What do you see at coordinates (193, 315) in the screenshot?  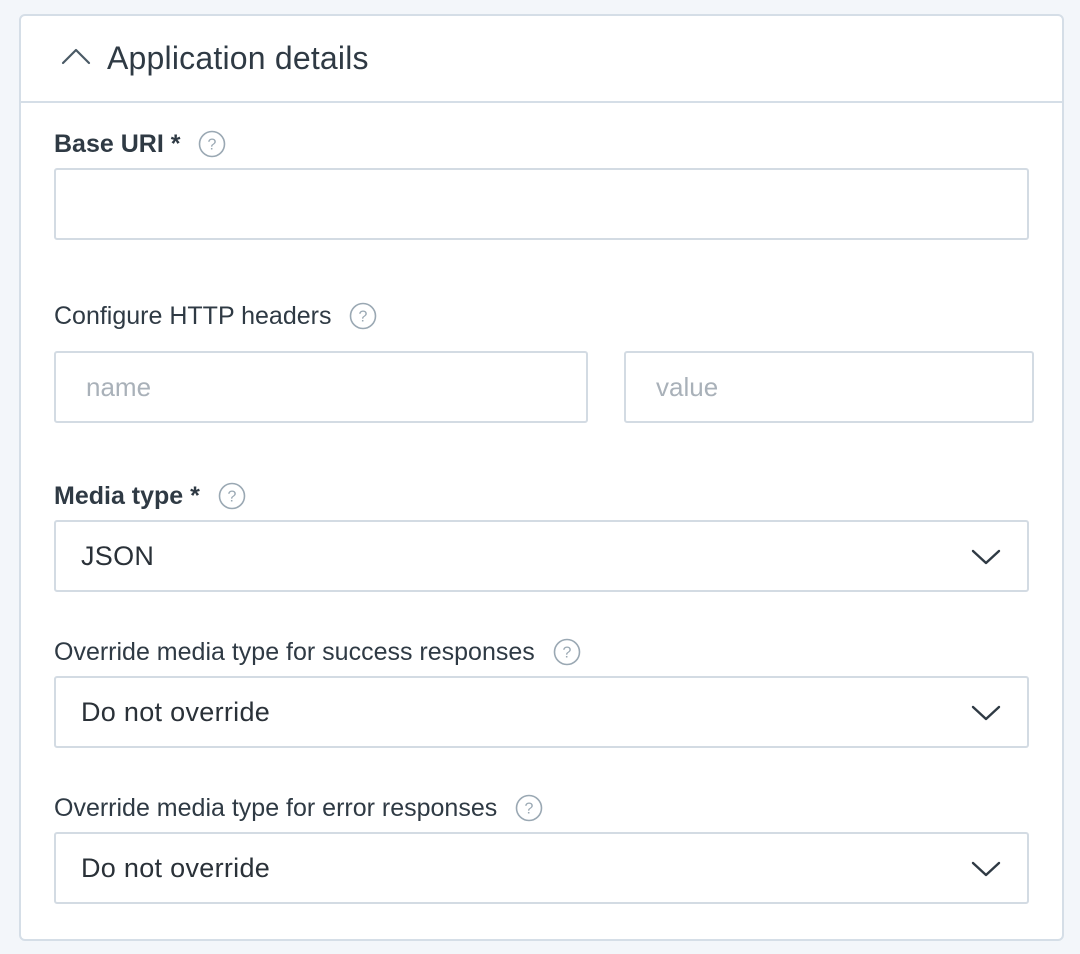 I see `http-headers-label: Configure HTTP headers` at bounding box center [193, 315].